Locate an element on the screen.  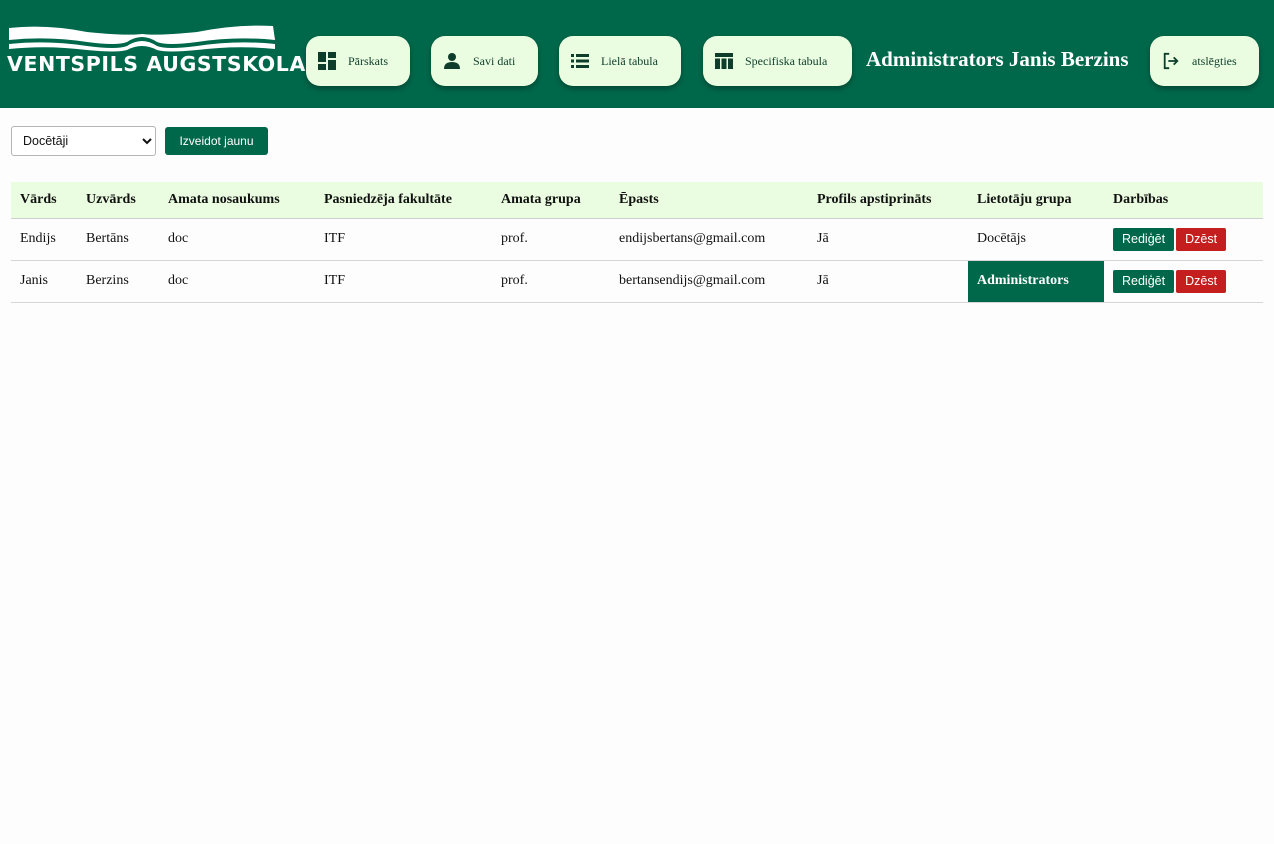
logo: VENTSPILS AUGSTSKOLA is located at coordinates (156, 50).